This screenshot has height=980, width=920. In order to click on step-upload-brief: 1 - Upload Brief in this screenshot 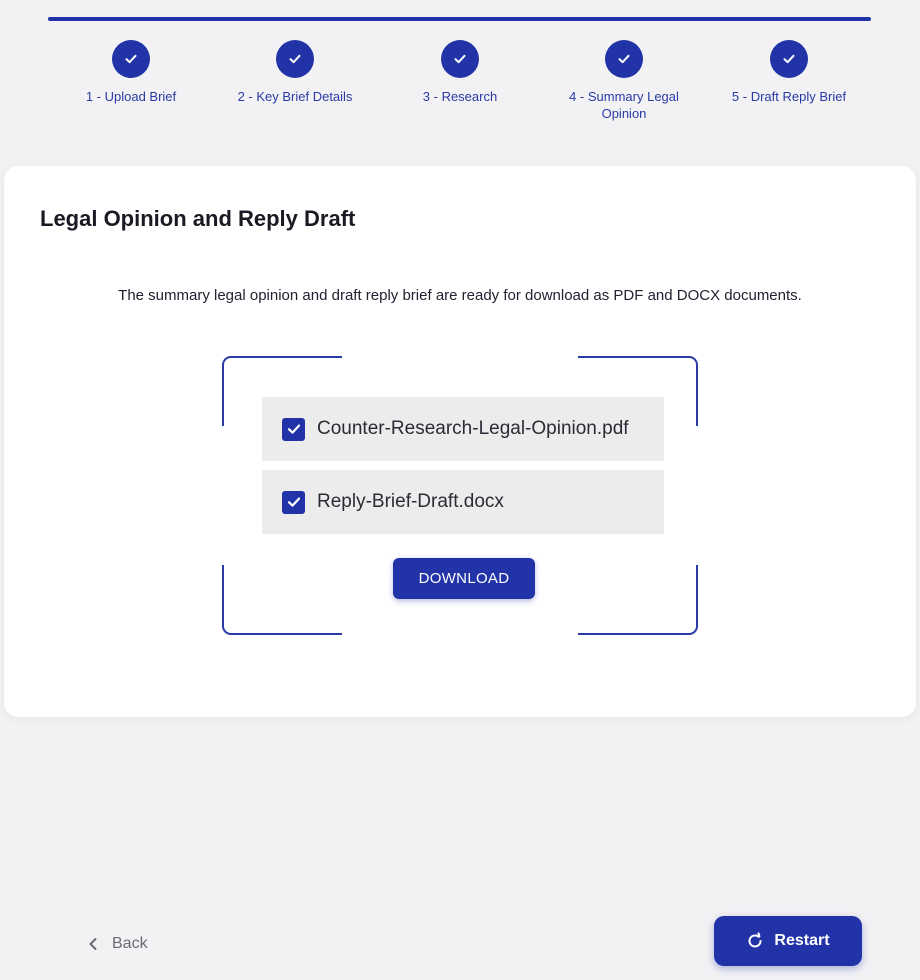, I will do `click(131, 72)`.